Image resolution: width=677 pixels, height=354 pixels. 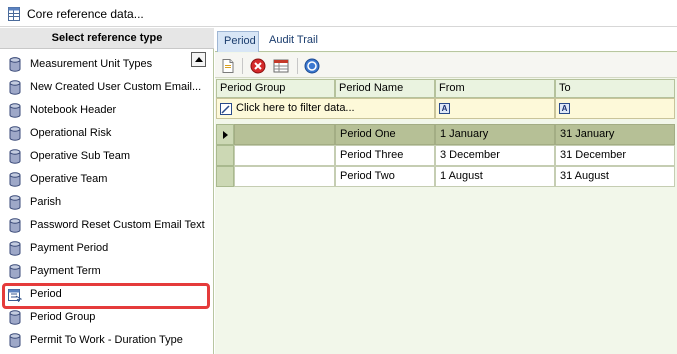 What do you see at coordinates (91, 64) in the screenshot?
I see `sidebar-item-label: Measurement Unit Types` at bounding box center [91, 64].